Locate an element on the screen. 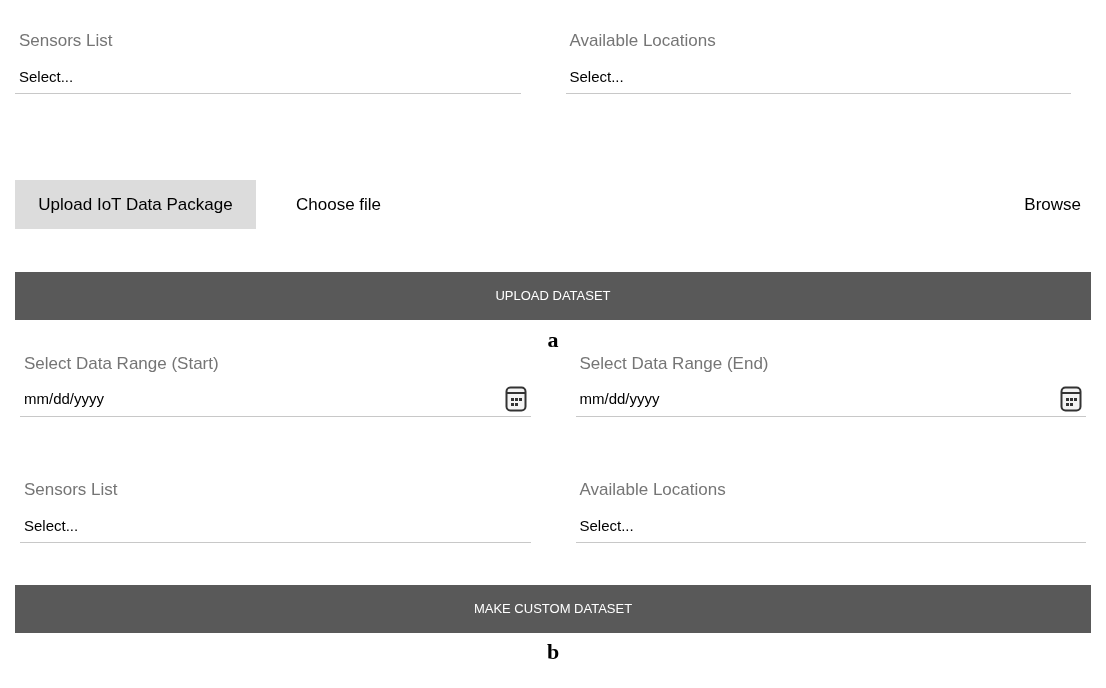  field-label: Select Data Range (Start) is located at coordinates (121, 364).